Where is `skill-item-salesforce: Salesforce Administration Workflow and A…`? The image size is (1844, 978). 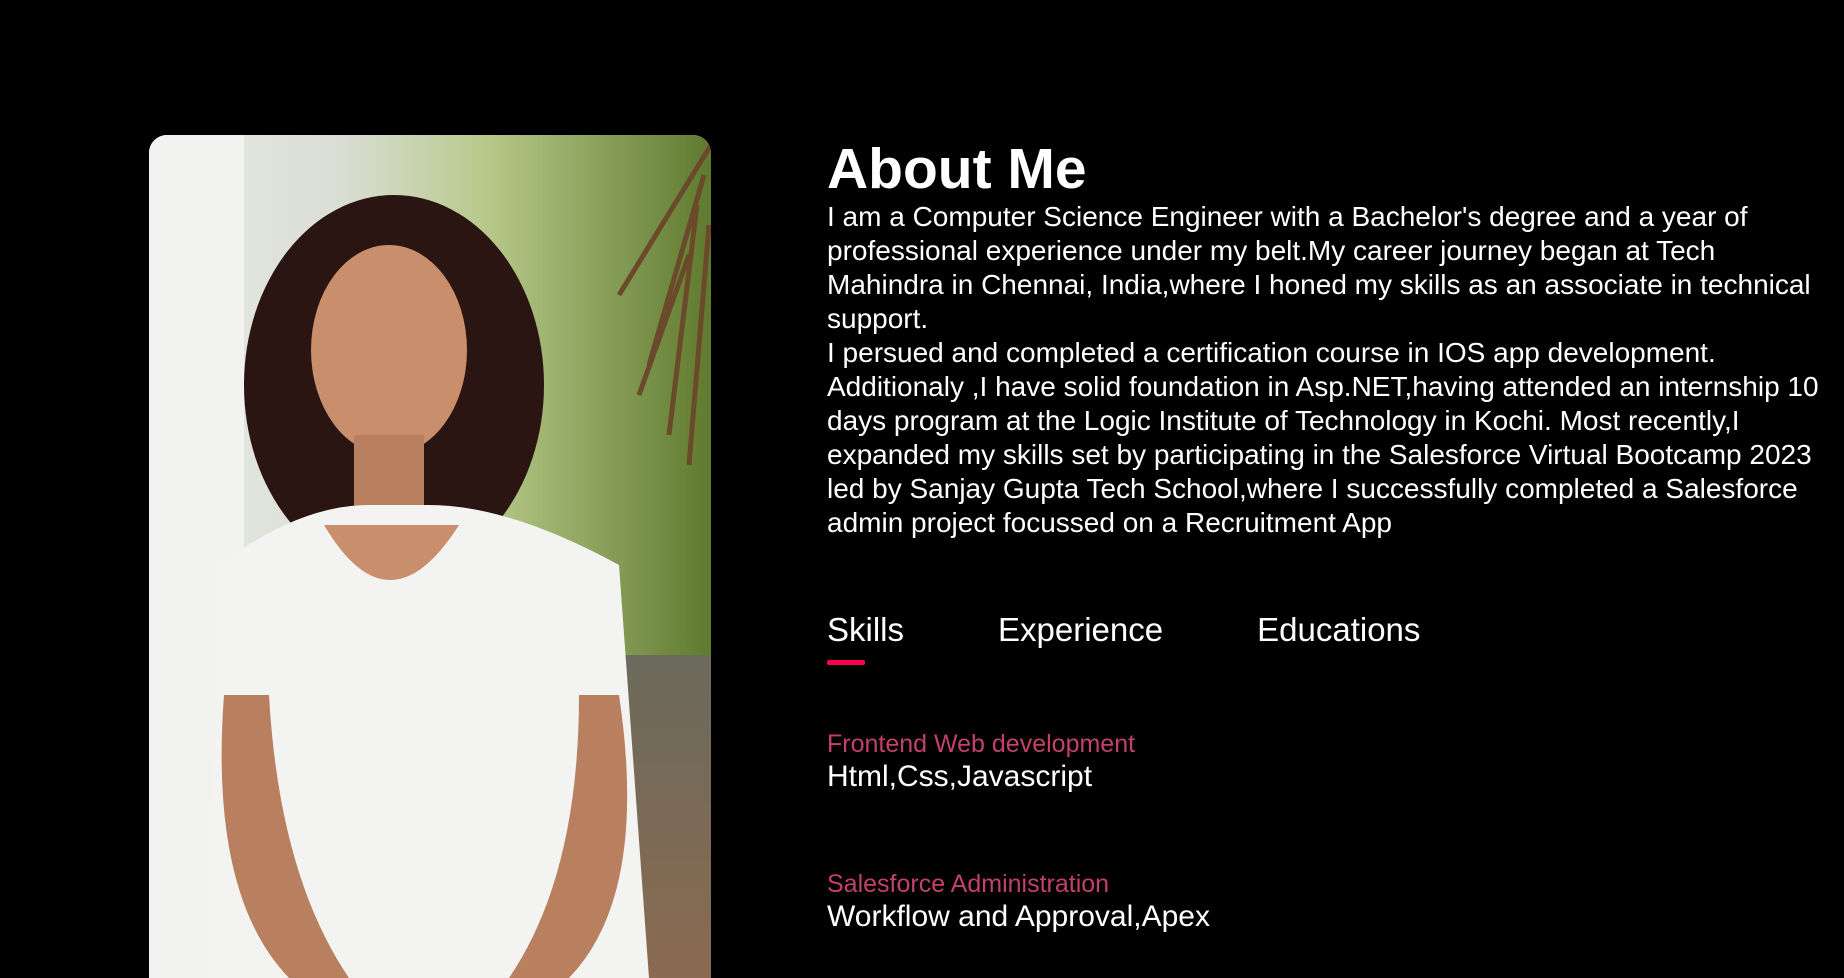 skill-item-salesforce: Salesforce Administration Workflow and A… is located at coordinates (1018, 902).